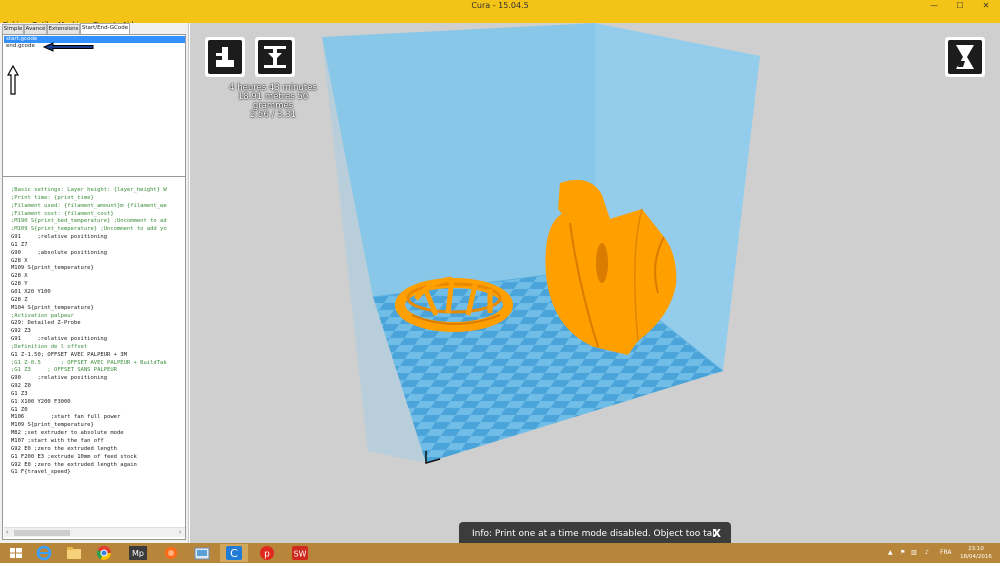 This screenshot has width=1000, height=566. I want to click on svg-text: Mp, so click(138, 553).